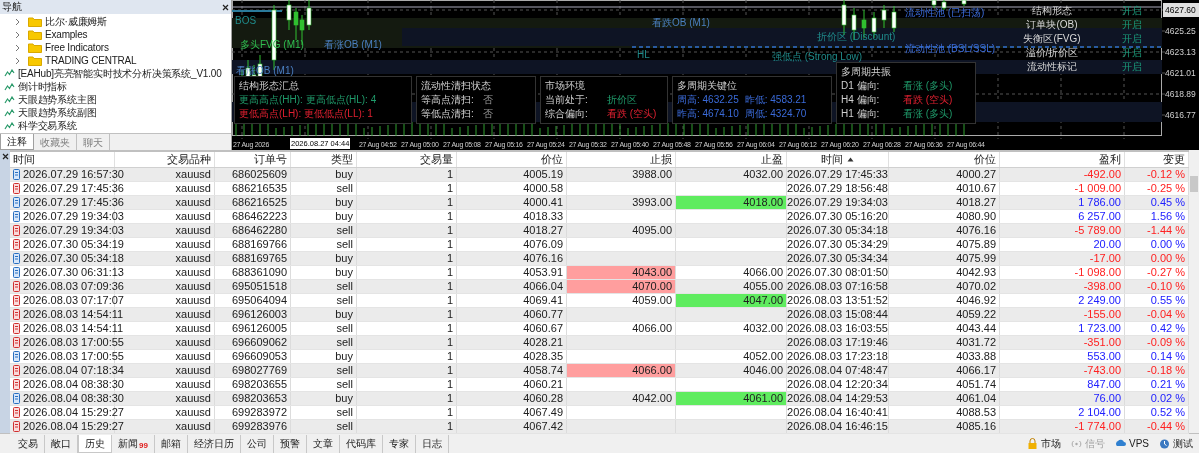 Image resolution: width=1199 pixels, height=453 pixels. Describe the element at coordinates (928, 100) in the screenshot. I see `panel-value: 看跌 (空头)` at that location.